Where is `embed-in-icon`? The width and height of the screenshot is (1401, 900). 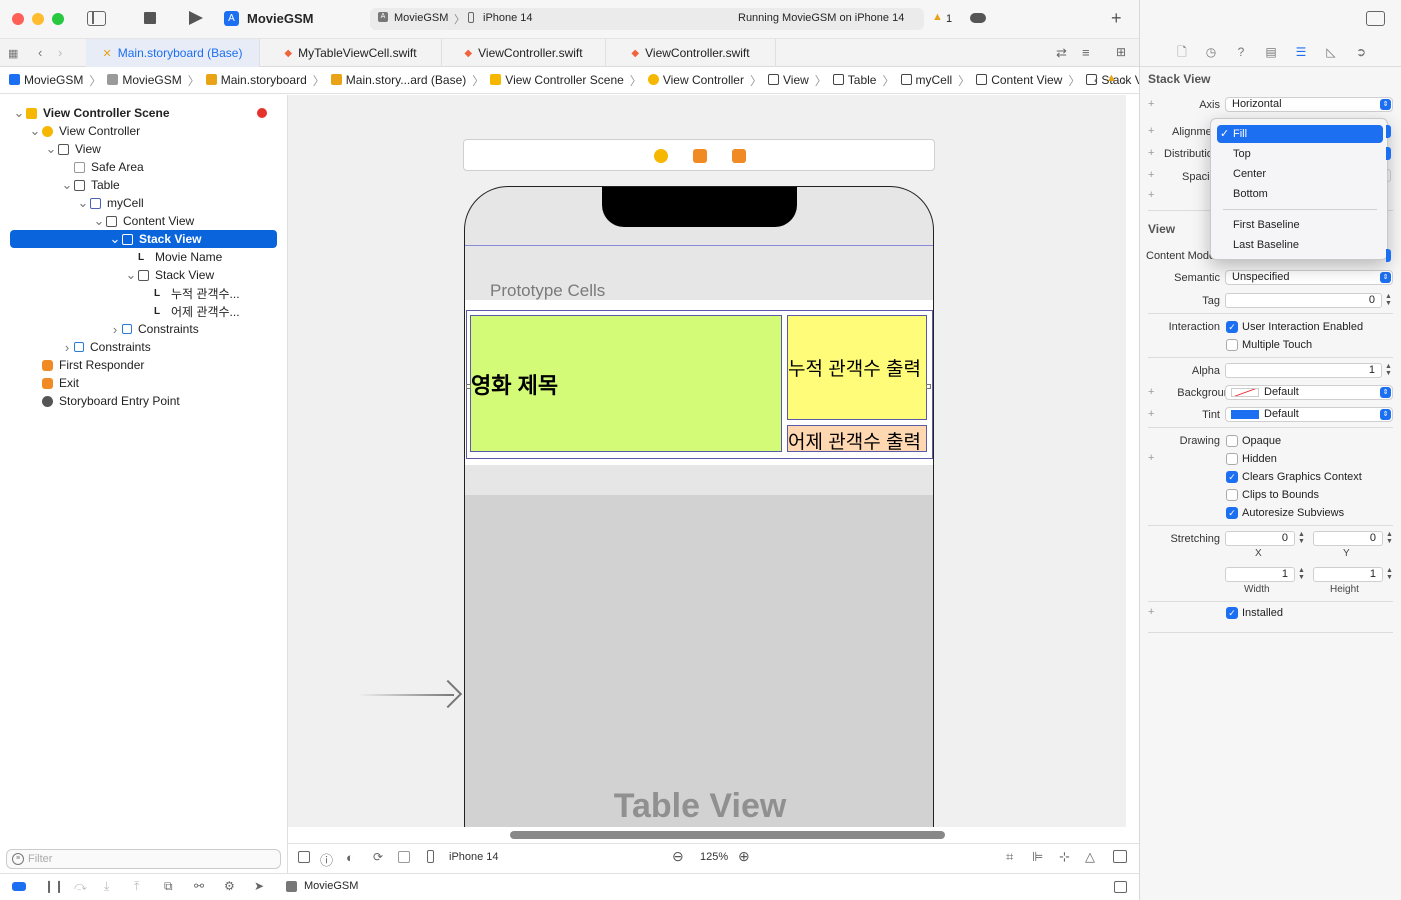
embed-in-icon is located at coordinates (1120, 856).